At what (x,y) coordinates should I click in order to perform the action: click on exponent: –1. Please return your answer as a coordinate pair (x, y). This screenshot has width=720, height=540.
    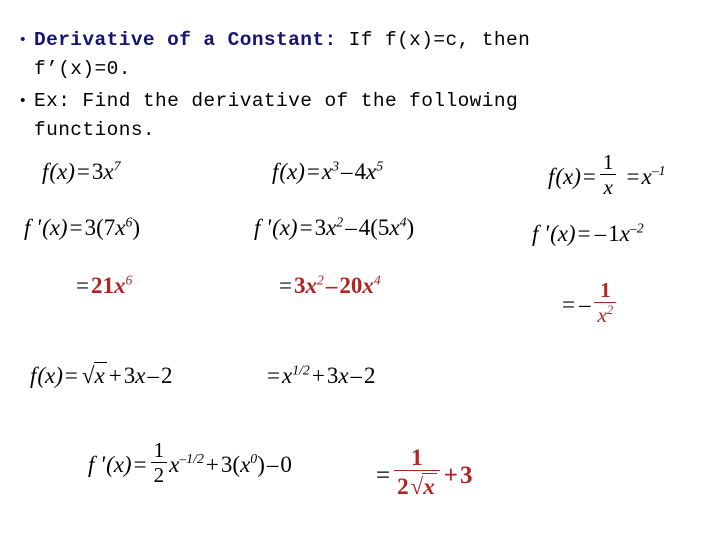
    Looking at the image, I should click on (658, 171).